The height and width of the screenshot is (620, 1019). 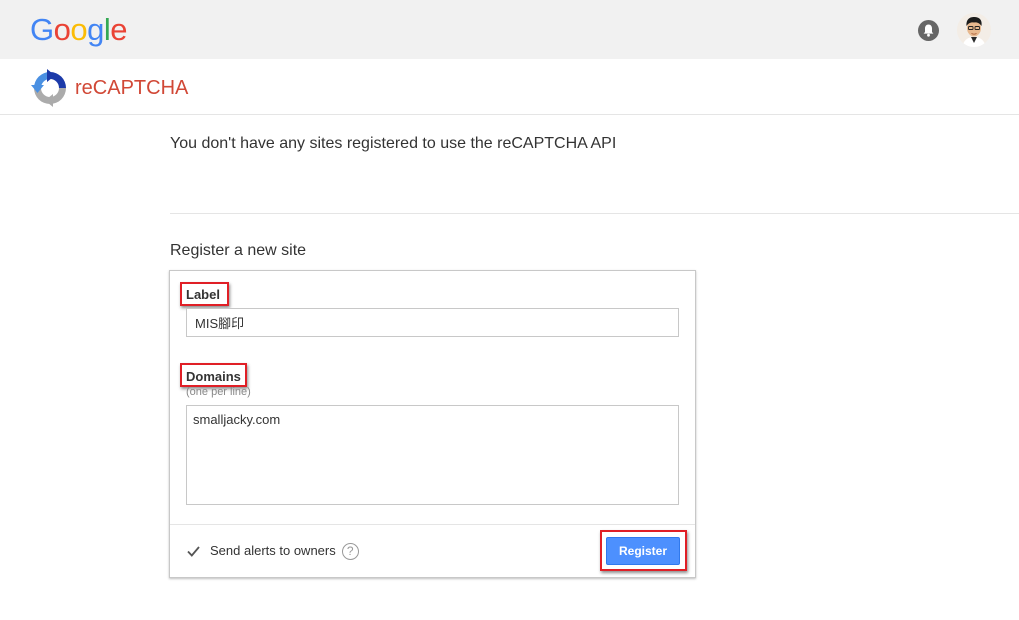 What do you see at coordinates (432, 322) in the screenshot?
I see `label-input` at bounding box center [432, 322].